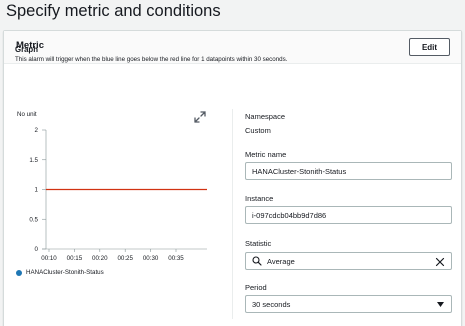  What do you see at coordinates (113, 11) in the screenshot?
I see `page-title: Specify metric and conditions` at bounding box center [113, 11].